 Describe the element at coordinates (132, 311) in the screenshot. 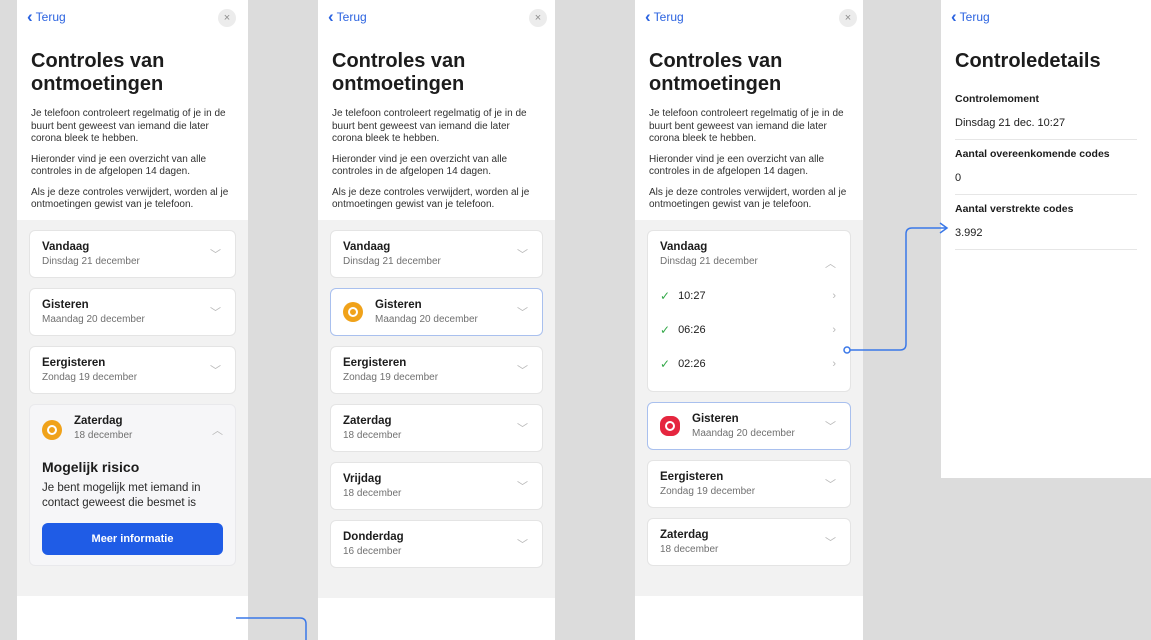

I see `day-card: Gisteren Maandag 20 december ﹀` at that location.